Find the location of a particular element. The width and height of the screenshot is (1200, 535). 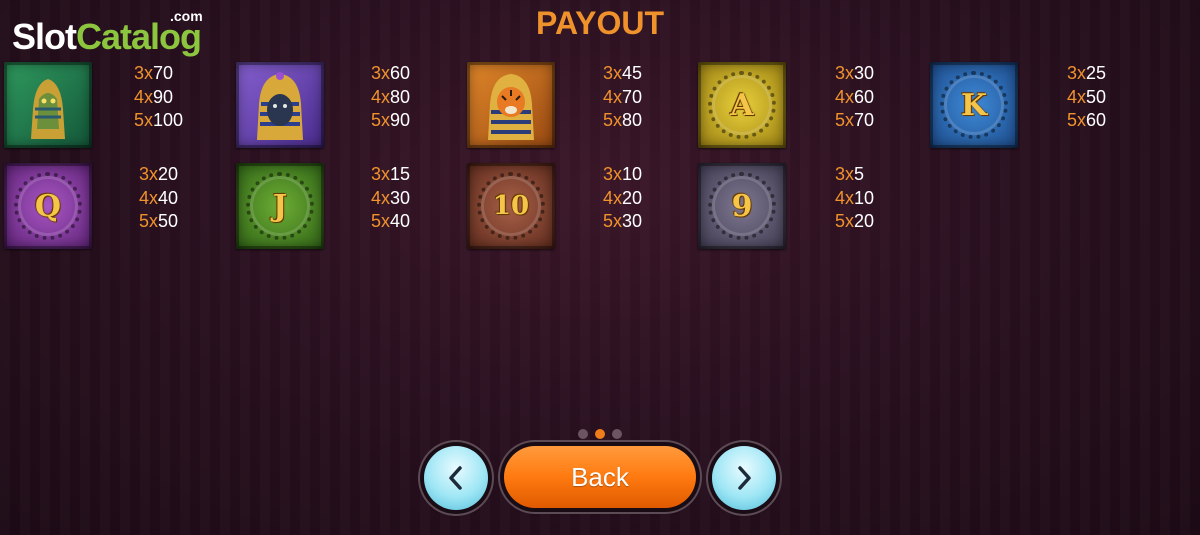

pay-table-j: 3x15 4x30 5x40 is located at coordinates (391, 197).